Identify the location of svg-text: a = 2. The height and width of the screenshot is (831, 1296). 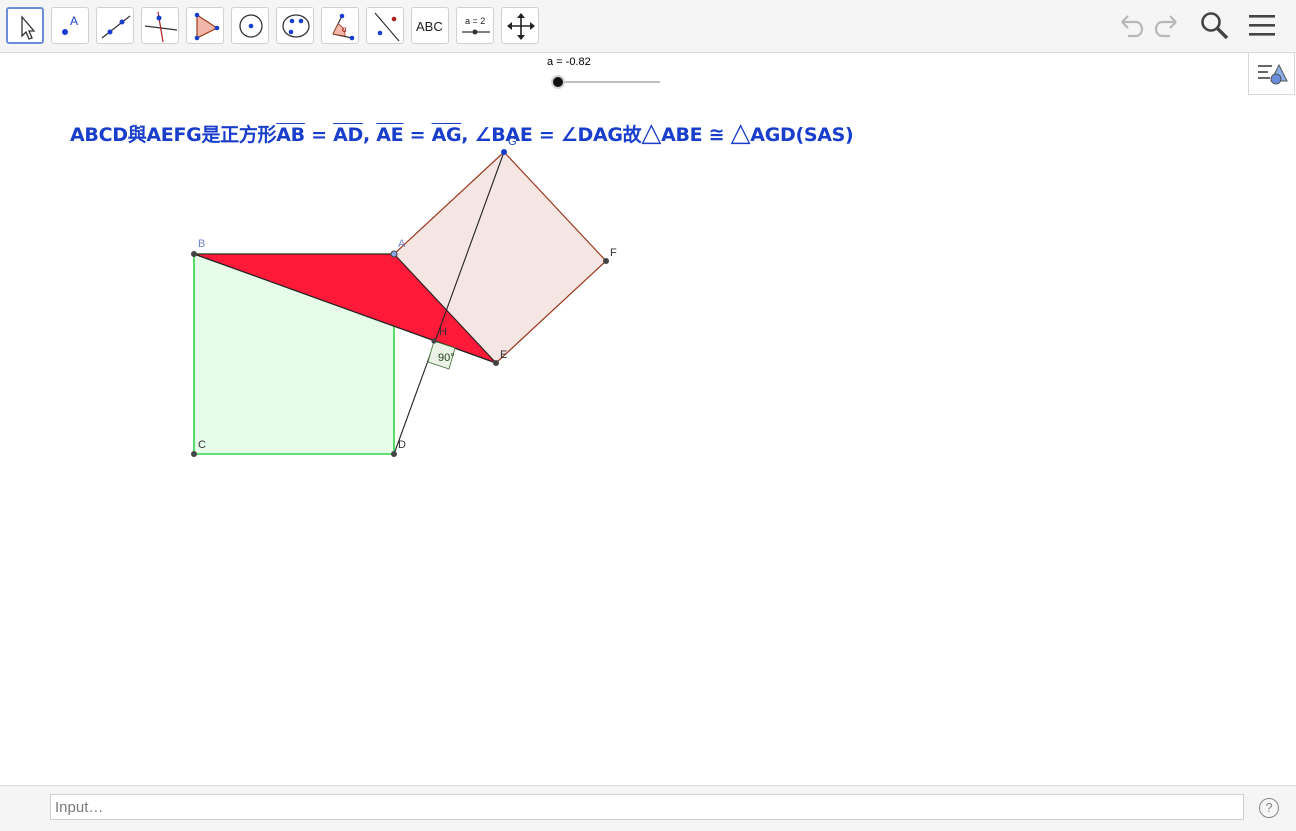
(475, 21).